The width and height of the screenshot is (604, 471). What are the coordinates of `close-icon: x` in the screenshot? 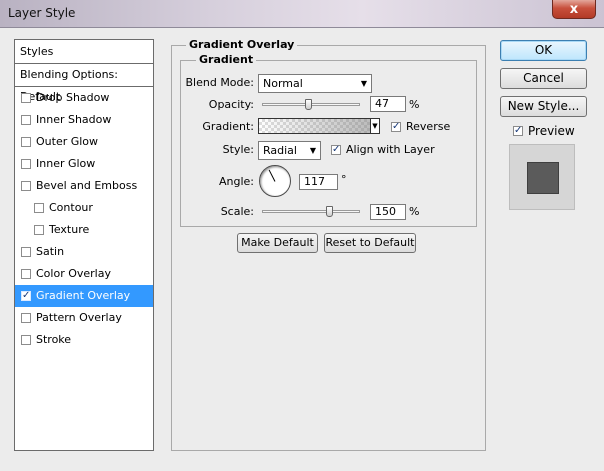 It's located at (574, 9).